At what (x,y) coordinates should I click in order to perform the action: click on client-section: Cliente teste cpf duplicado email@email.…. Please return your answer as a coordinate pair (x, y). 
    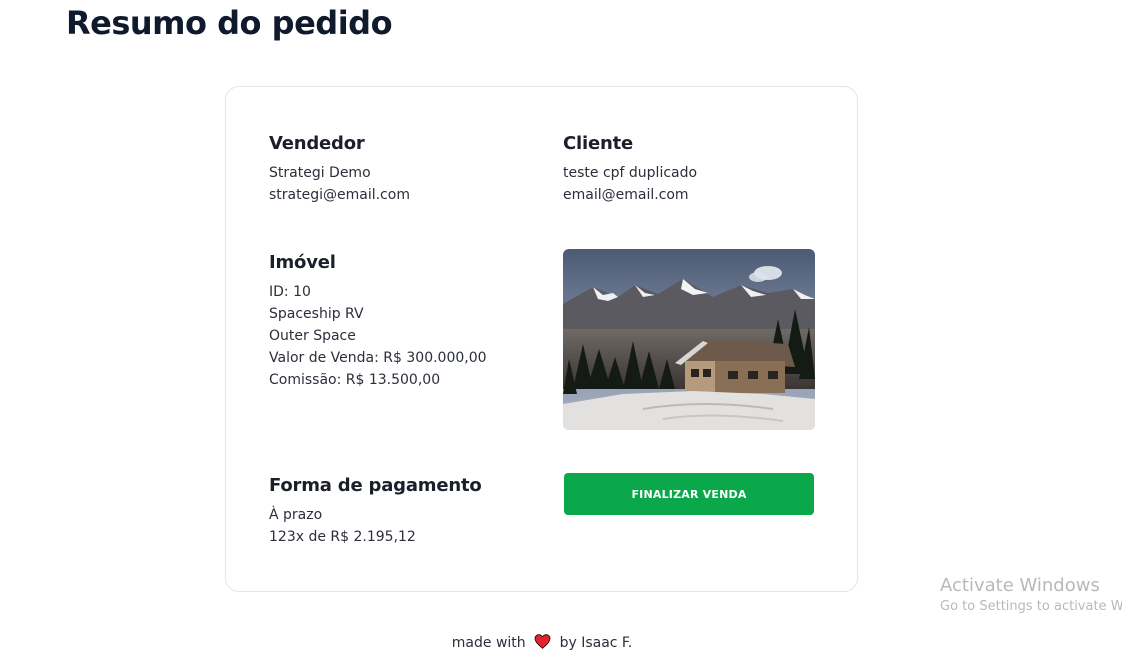
    Looking at the image, I should click on (630, 169).